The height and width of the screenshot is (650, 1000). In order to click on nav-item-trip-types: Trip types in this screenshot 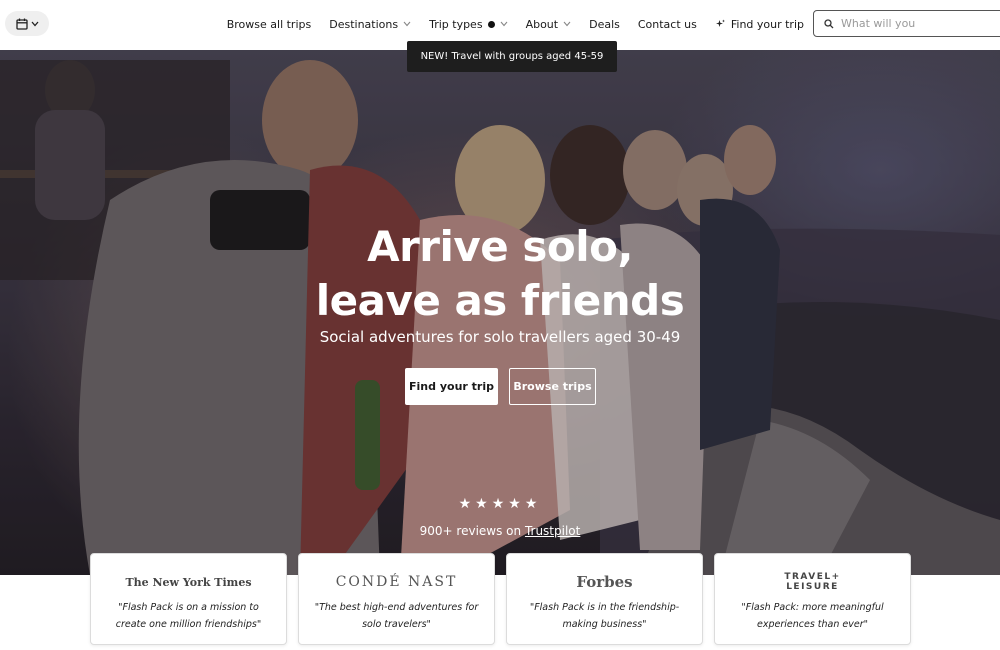, I will do `click(468, 24)`.